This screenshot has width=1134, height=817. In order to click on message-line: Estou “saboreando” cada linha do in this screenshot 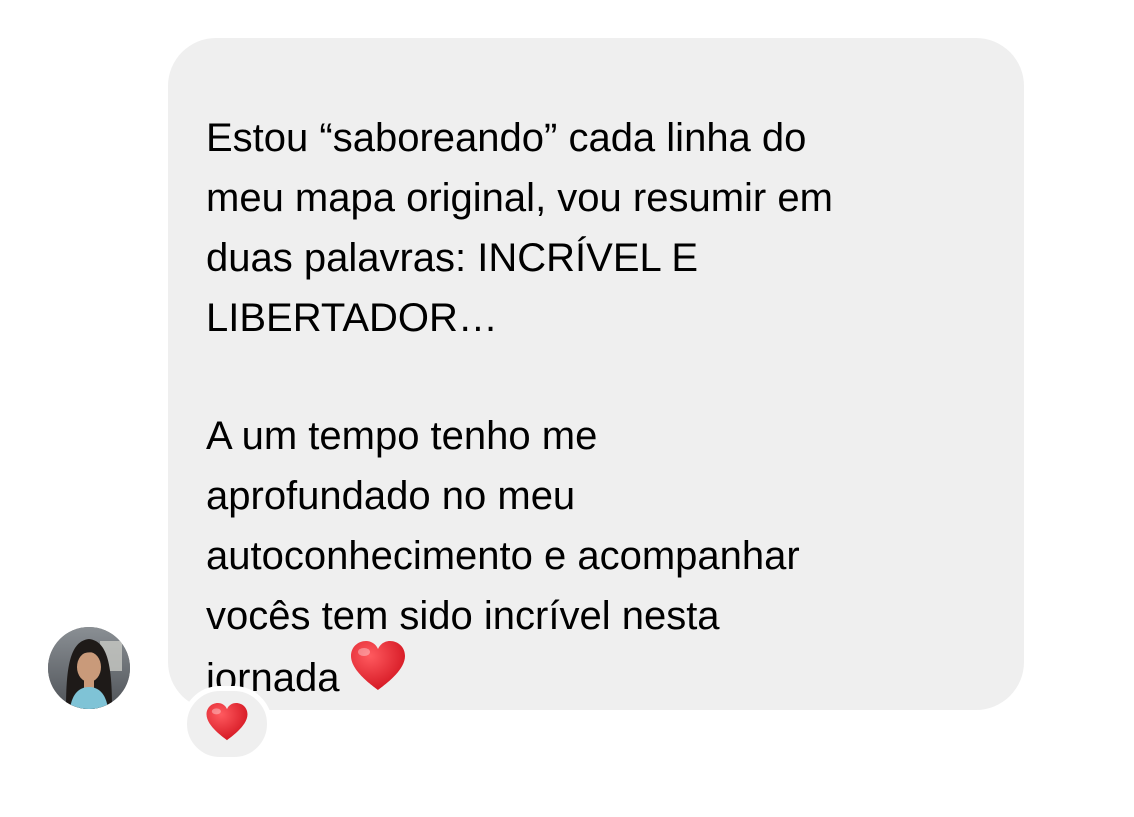, I will do `click(506, 138)`.